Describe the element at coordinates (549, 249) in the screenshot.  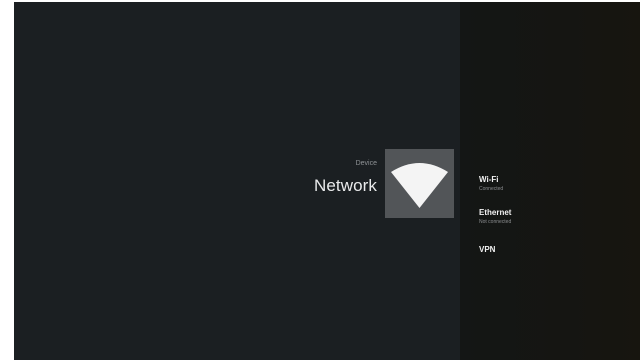
I see `menu-item-vpn: VPN` at that location.